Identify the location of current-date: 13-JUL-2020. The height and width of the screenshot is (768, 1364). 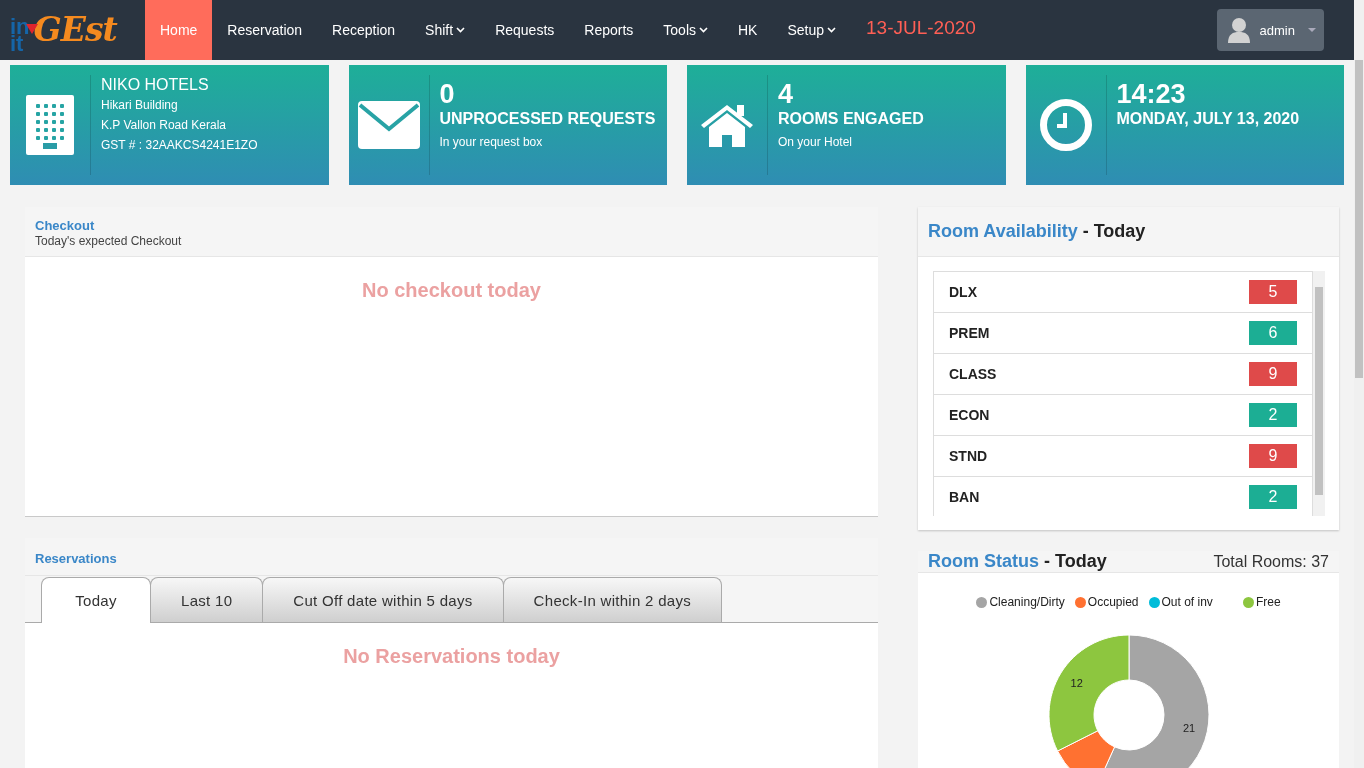
(921, 28).